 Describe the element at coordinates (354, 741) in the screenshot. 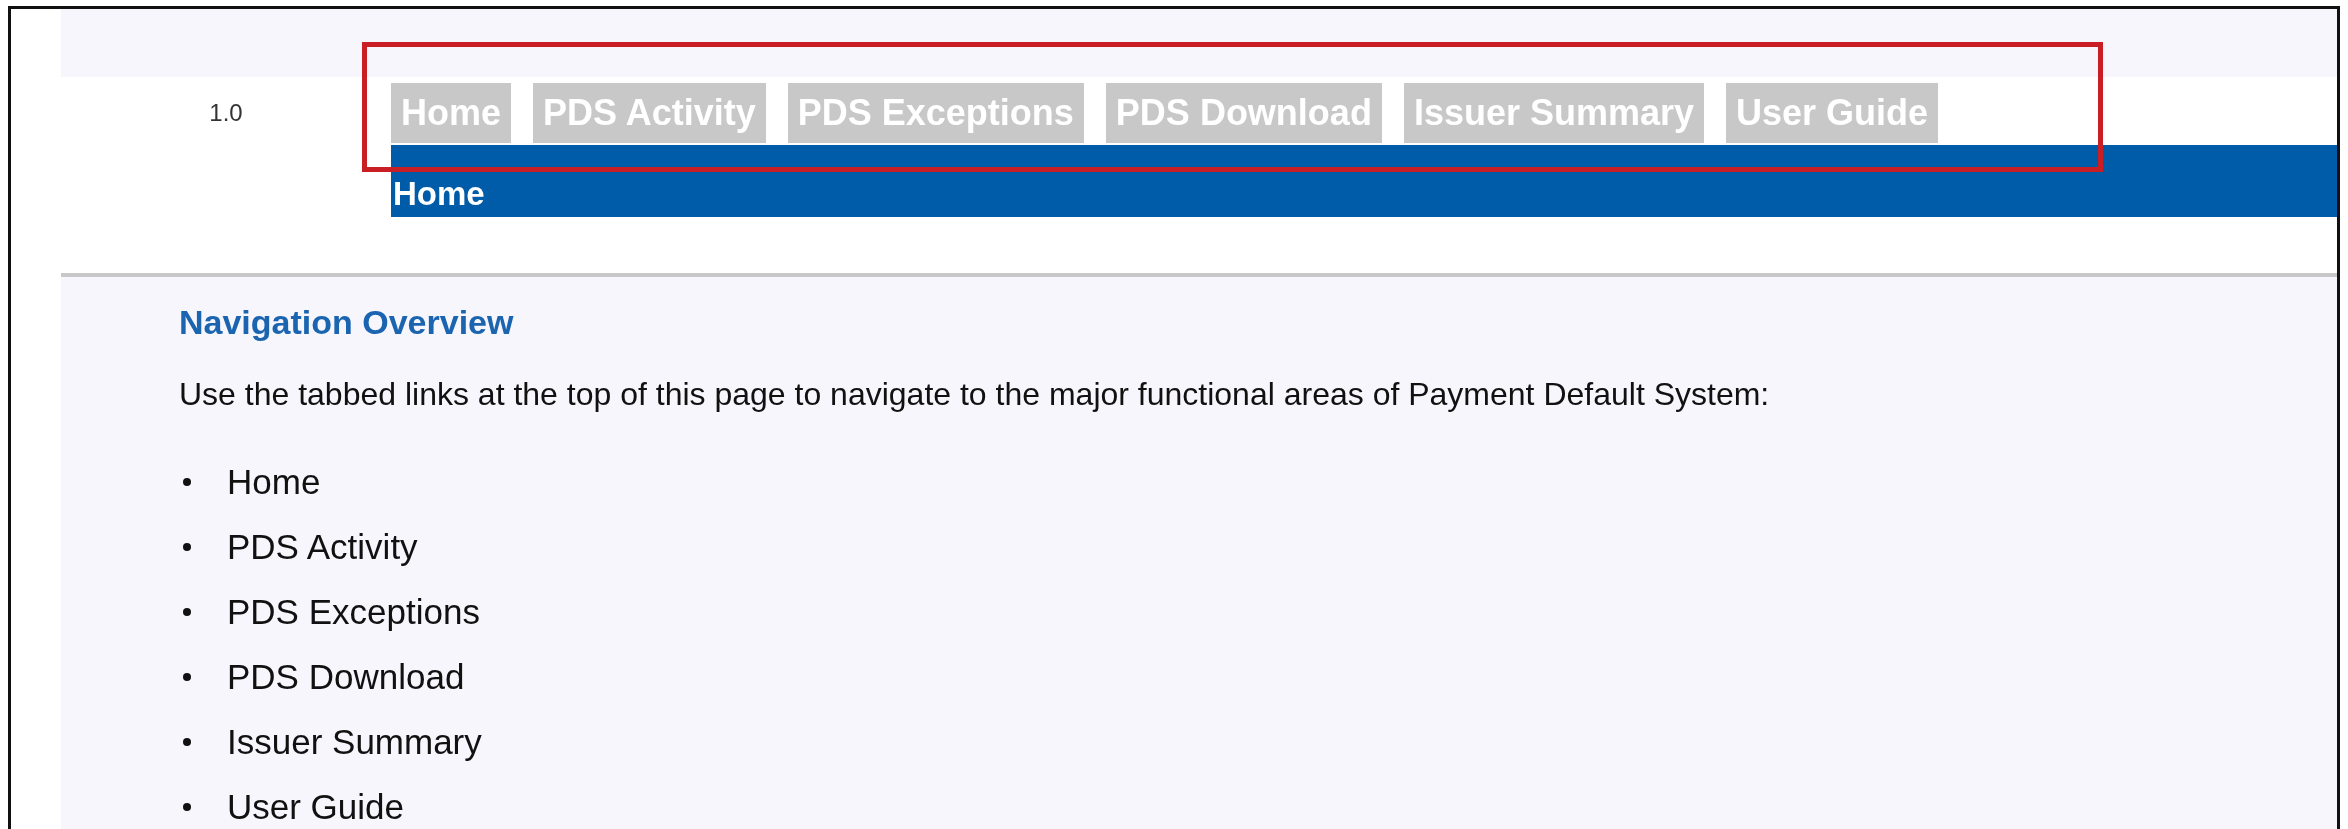

I see `list-item: Issuer Summary` at that location.